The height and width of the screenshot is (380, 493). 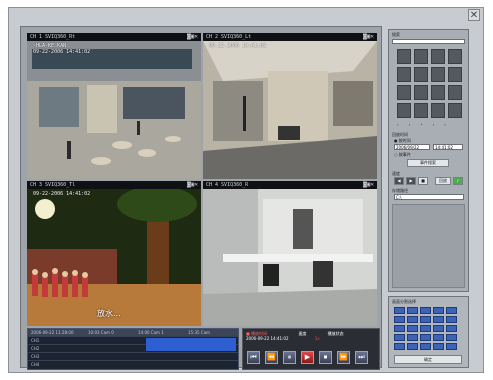 What do you see at coordinates (325, 357) in the screenshot?
I see `stop-icon: ⏹` at bounding box center [325, 357].